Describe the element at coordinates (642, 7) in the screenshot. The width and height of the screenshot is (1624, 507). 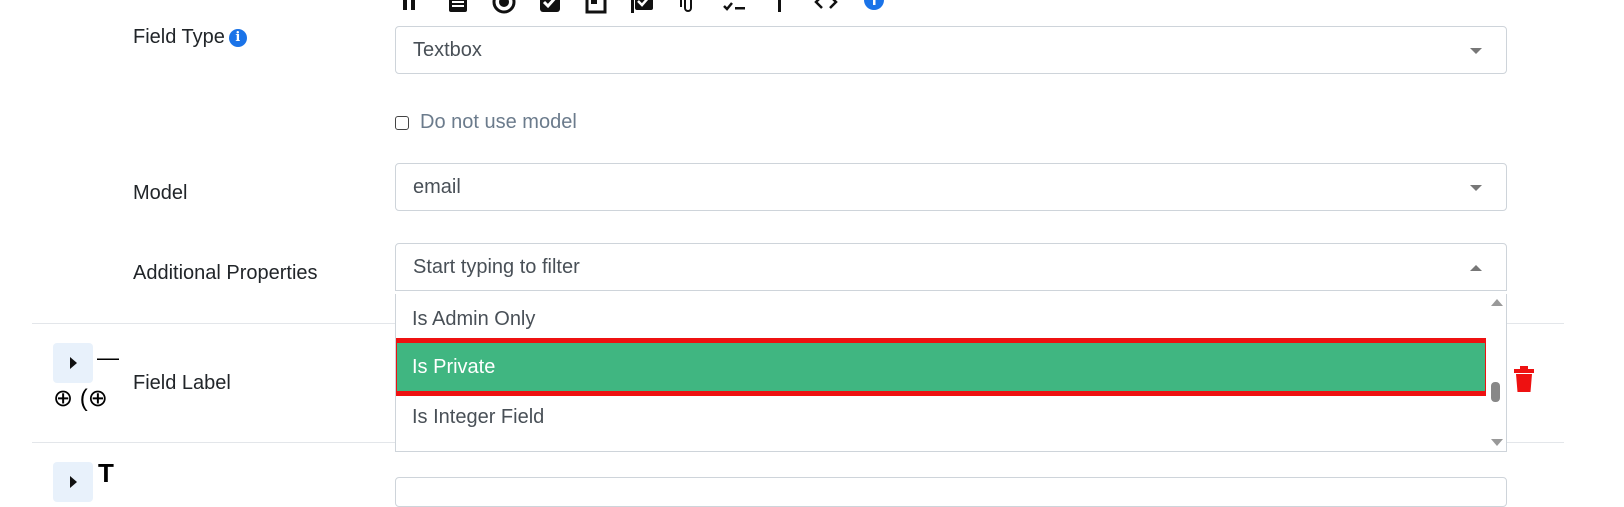
I see `multi-check-icon` at that location.